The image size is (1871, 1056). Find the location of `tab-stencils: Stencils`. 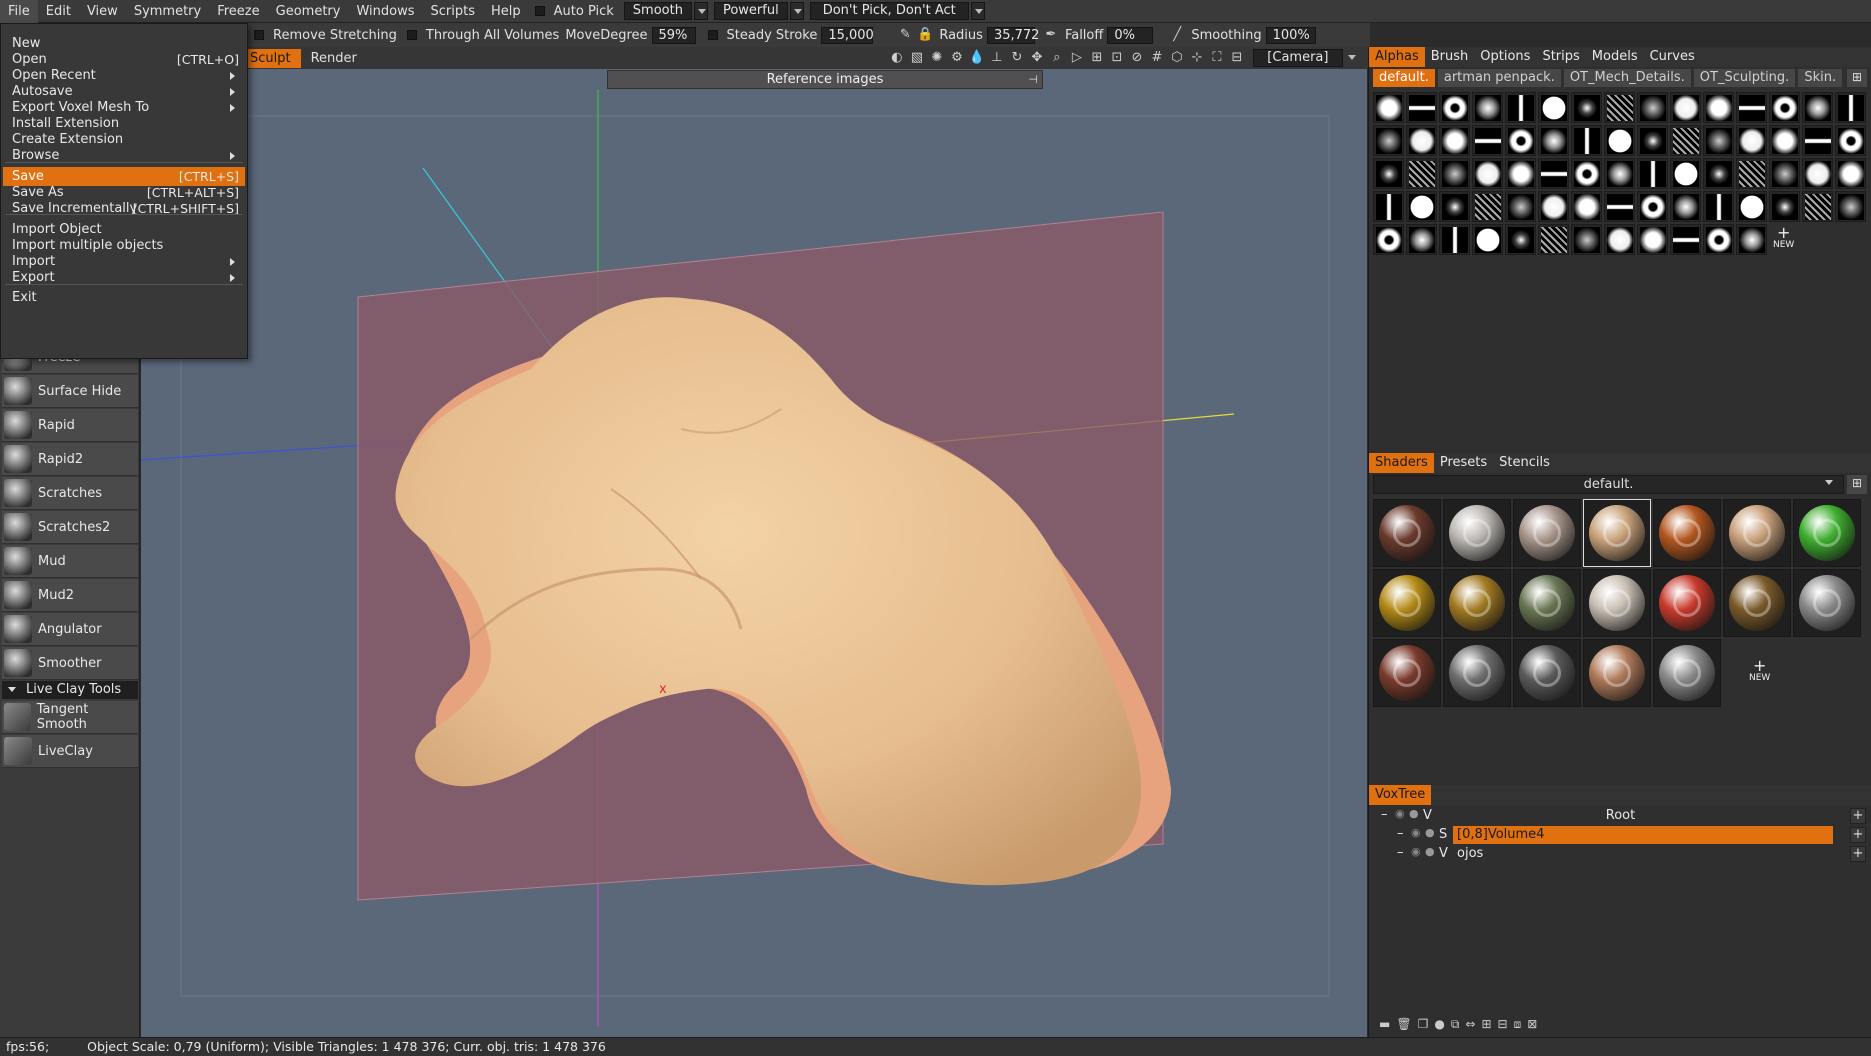

tab-stencils: Stencils is located at coordinates (1524, 463).